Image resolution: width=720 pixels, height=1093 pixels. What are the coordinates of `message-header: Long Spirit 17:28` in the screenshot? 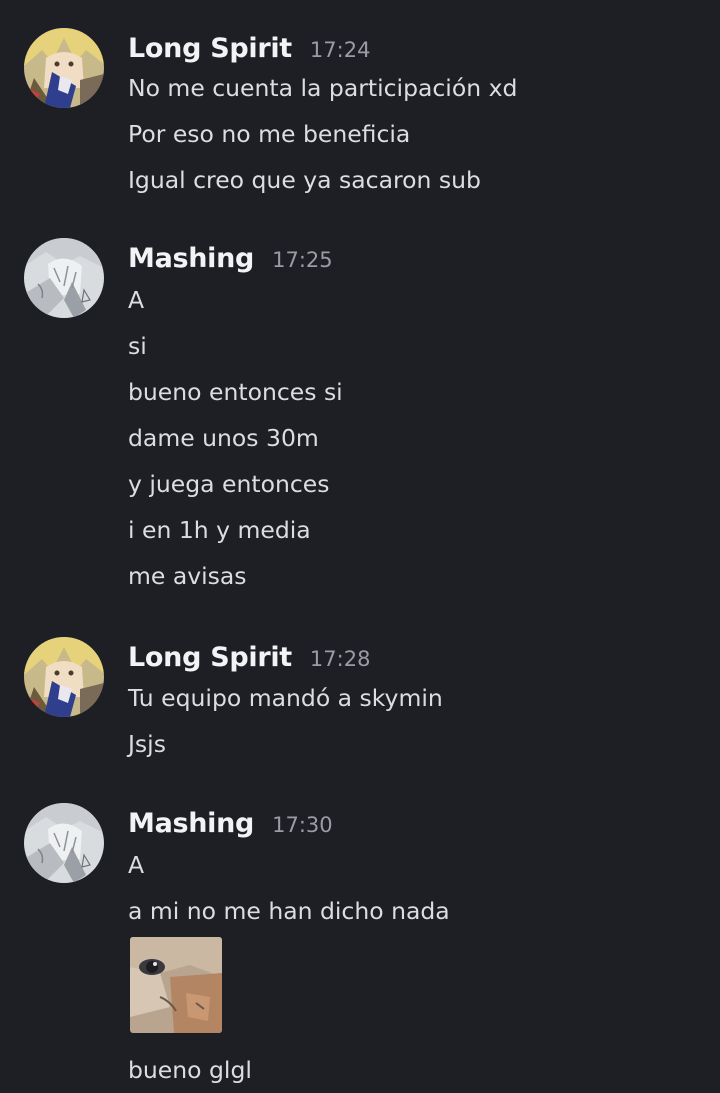 It's located at (249, 657).